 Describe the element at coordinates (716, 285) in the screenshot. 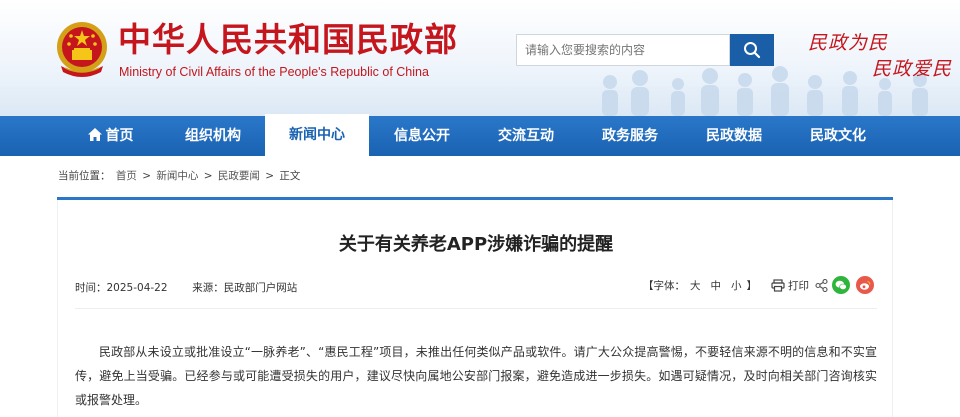

I see `font-size-medium: 中` at that location.